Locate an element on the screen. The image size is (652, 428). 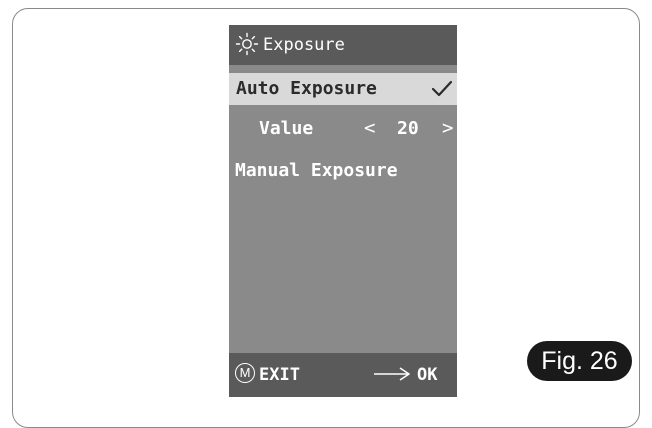
manual-exposure-label: Manual Exposure is located at coordinates (316, 170).